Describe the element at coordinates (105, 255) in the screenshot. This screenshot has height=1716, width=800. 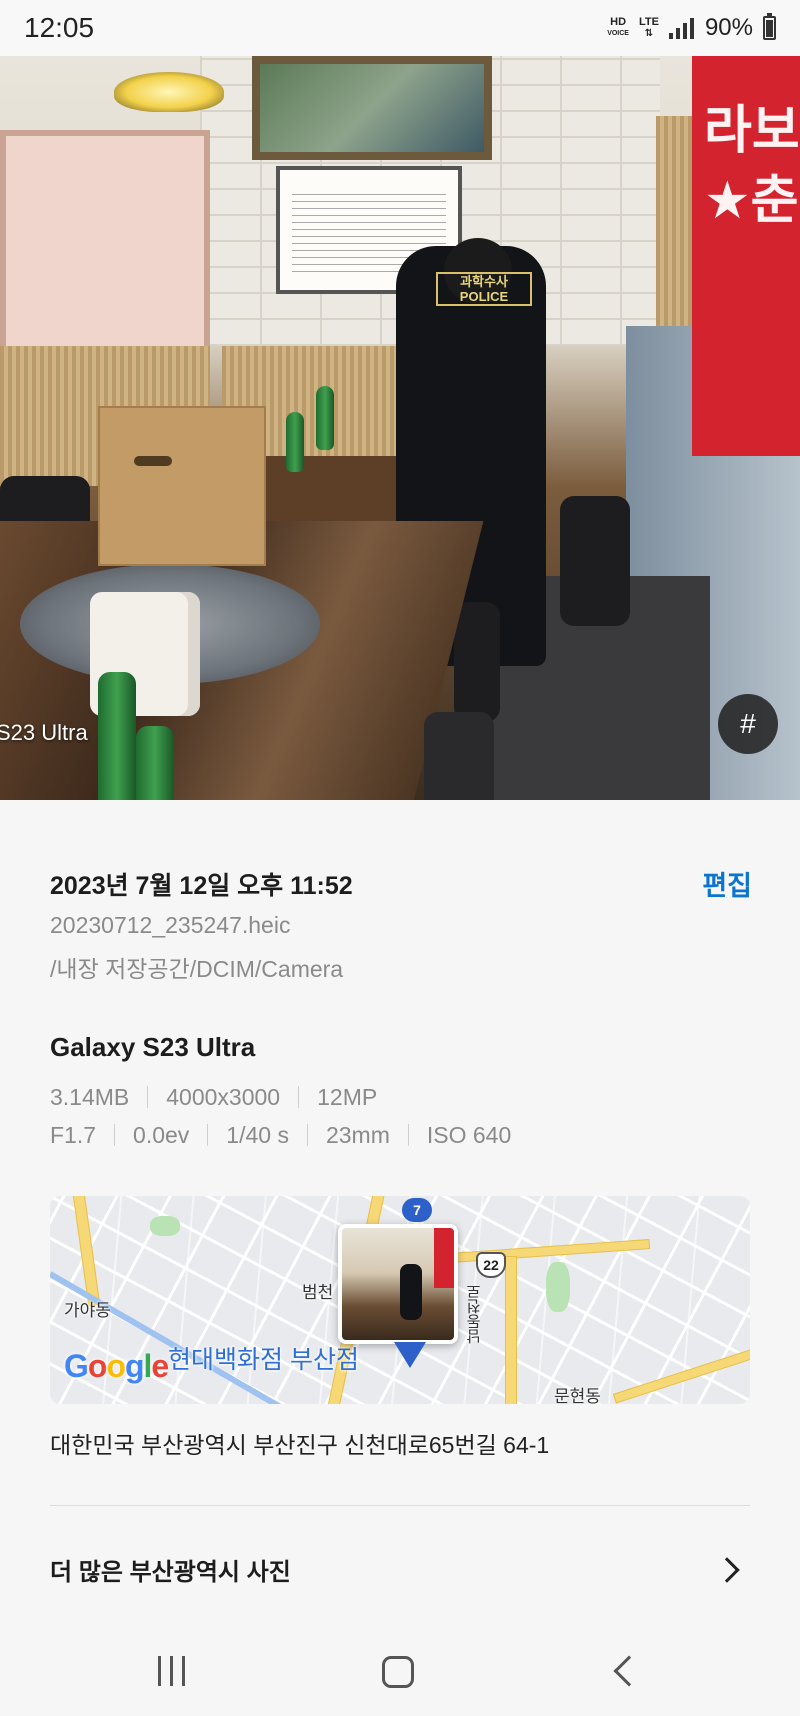
I see `graffiti-wall` at that location.